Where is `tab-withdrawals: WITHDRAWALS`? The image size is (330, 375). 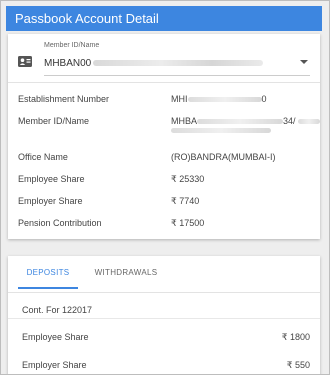 tab-withdrawals: WITHDRAWALS is located at coordinates (126, 272).